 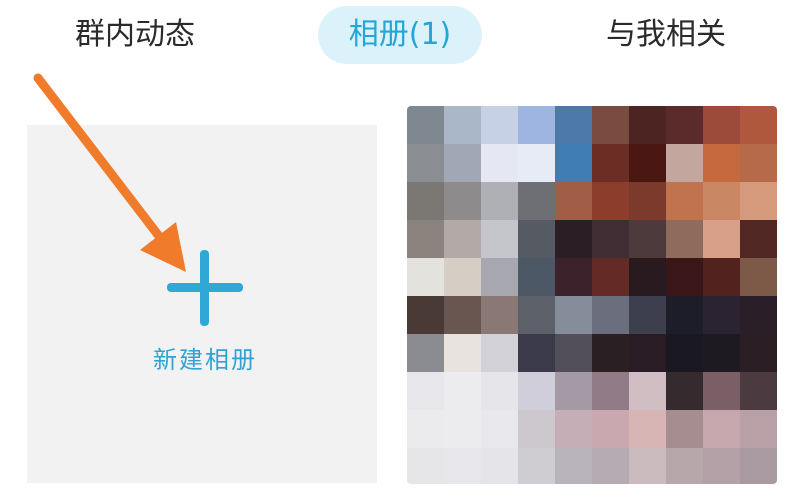 I want to click on tab-album: 相册(1), so click(x=400, y=35).